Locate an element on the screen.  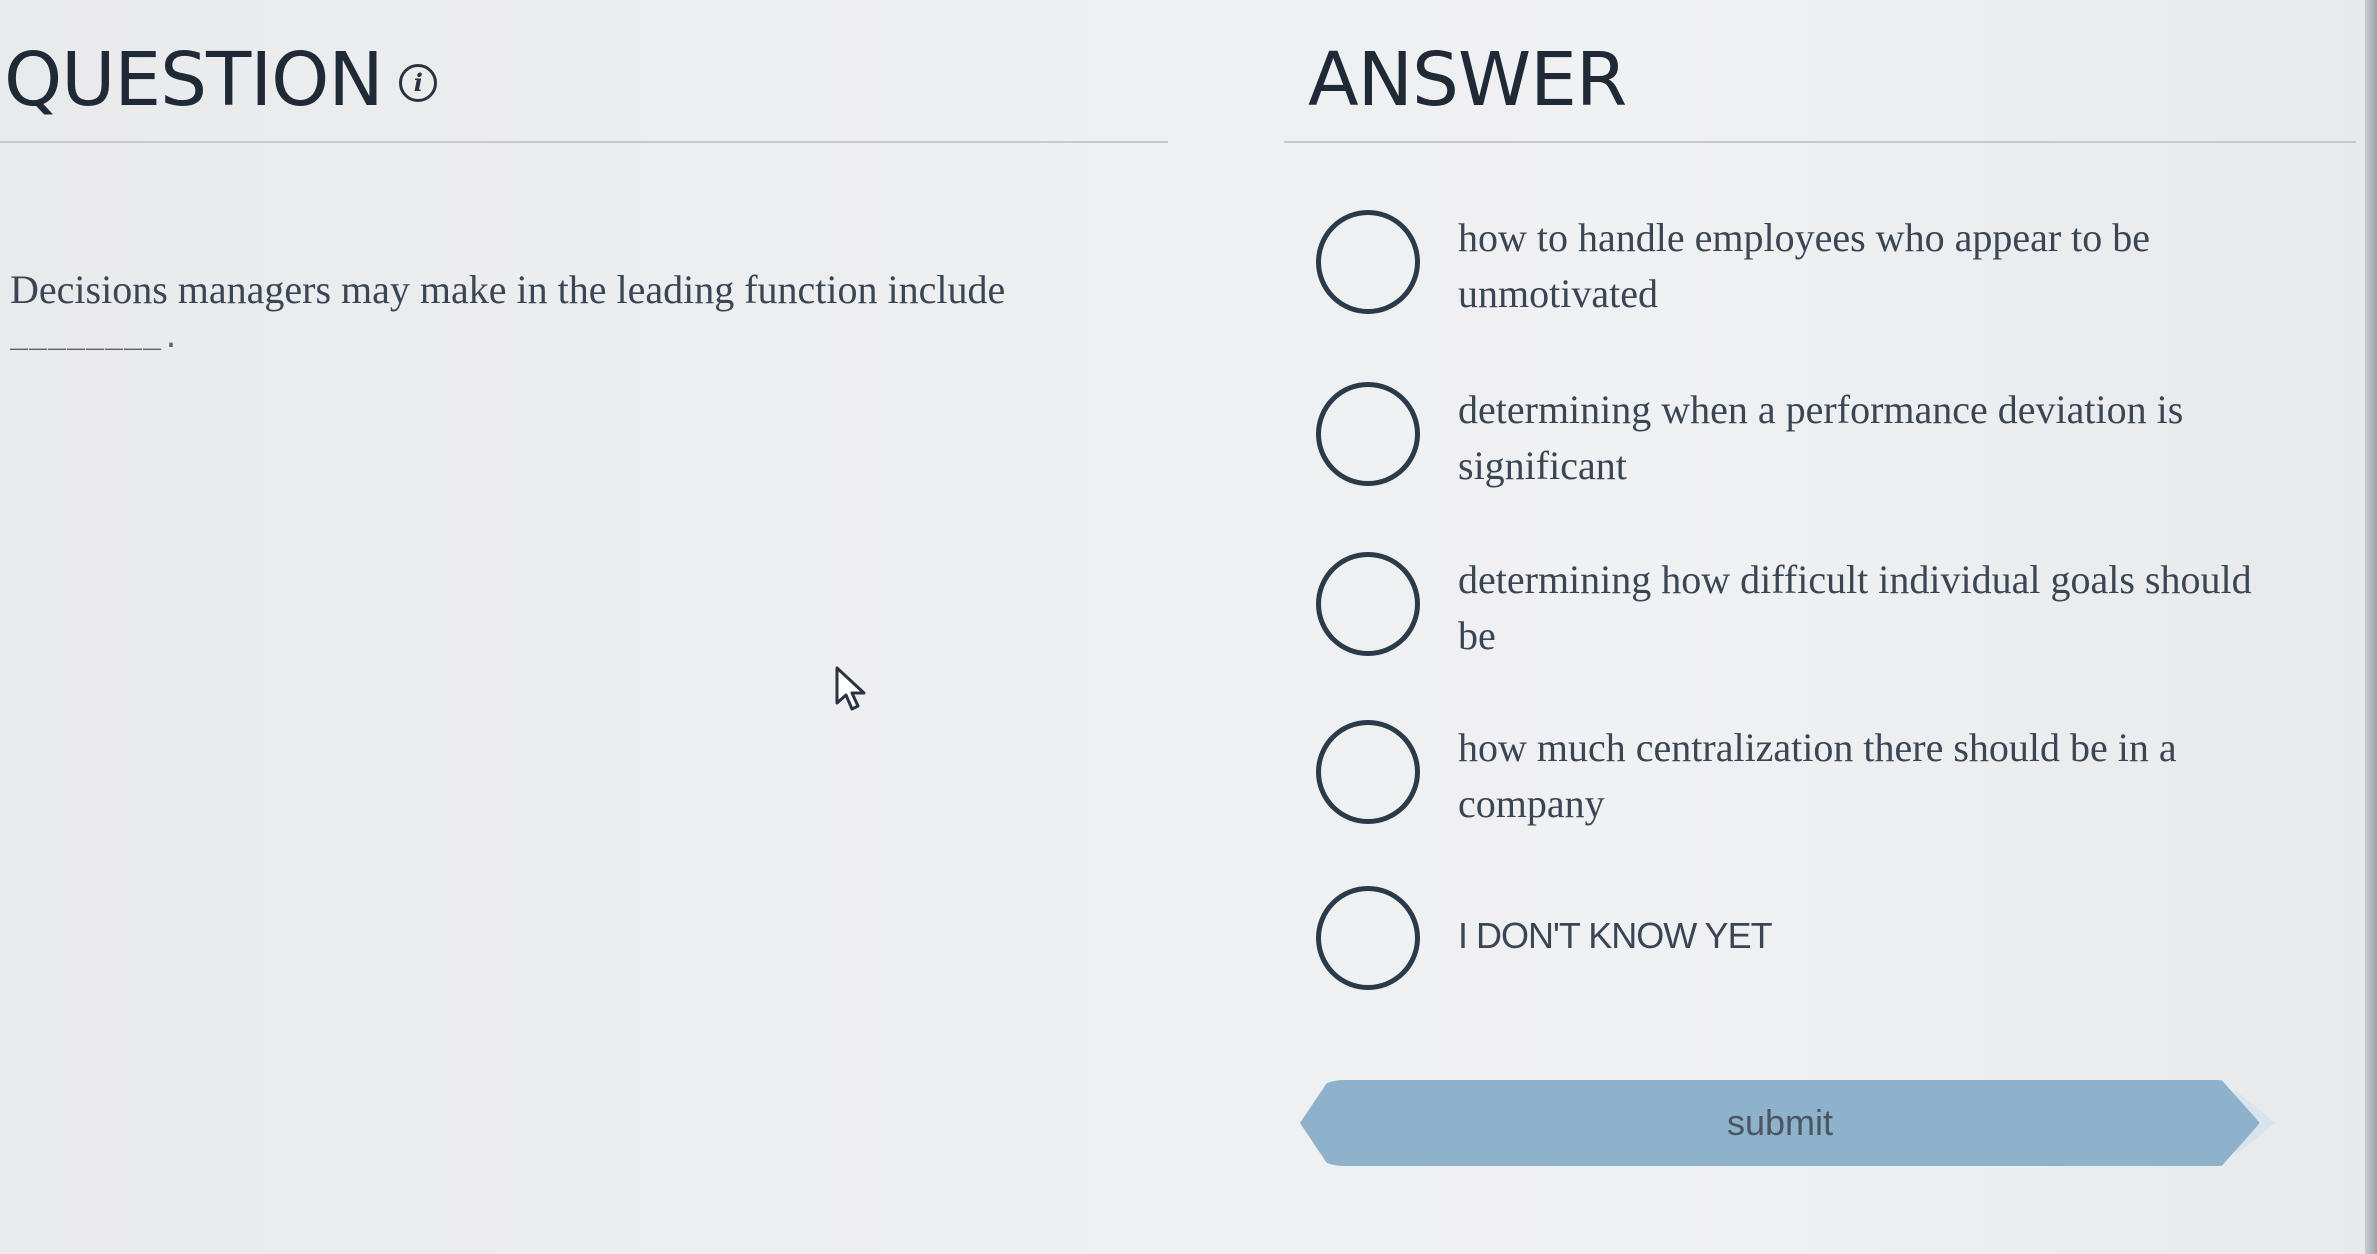
question-heading: QUESTION i is located at coordinates (220, 80).